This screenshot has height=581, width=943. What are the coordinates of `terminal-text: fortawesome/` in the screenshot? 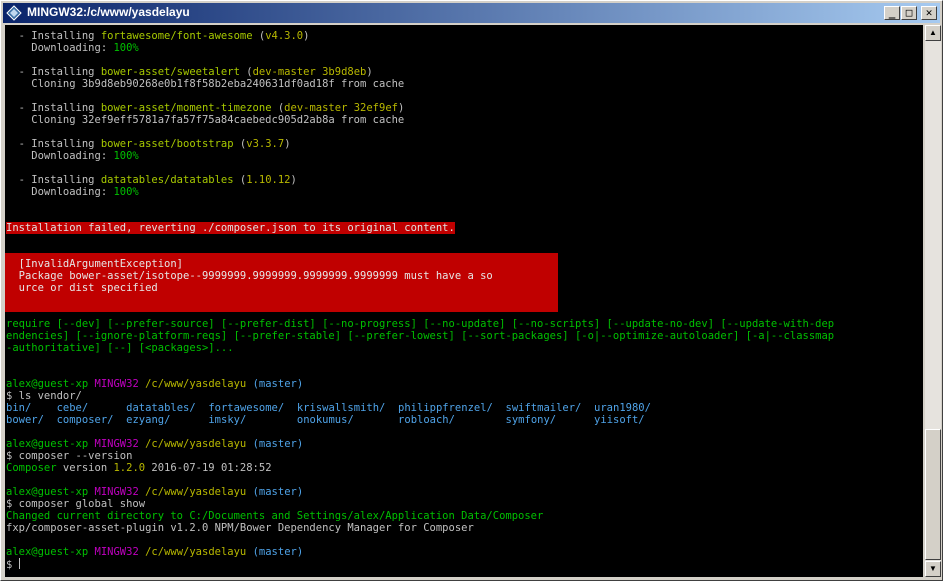 It's located at (246, 408).